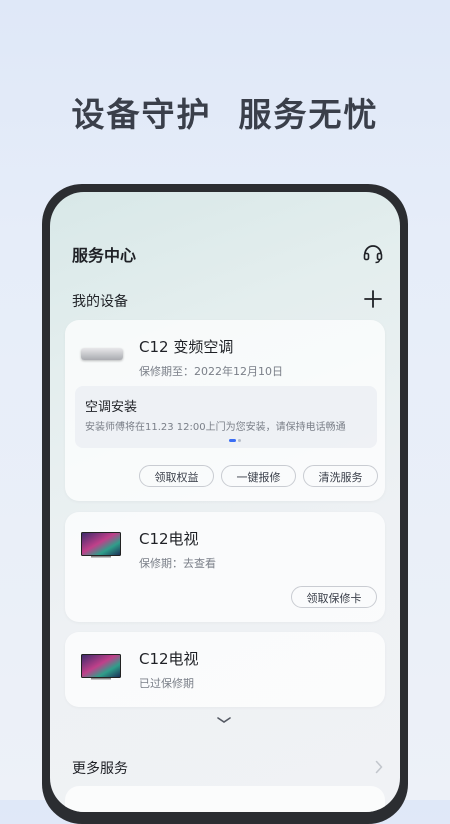 The width and height of the screenshot is (450, 824). Describe the element at coordinates (104, 255) in the screenshot. I see `page-title: 服务中心` at that location.